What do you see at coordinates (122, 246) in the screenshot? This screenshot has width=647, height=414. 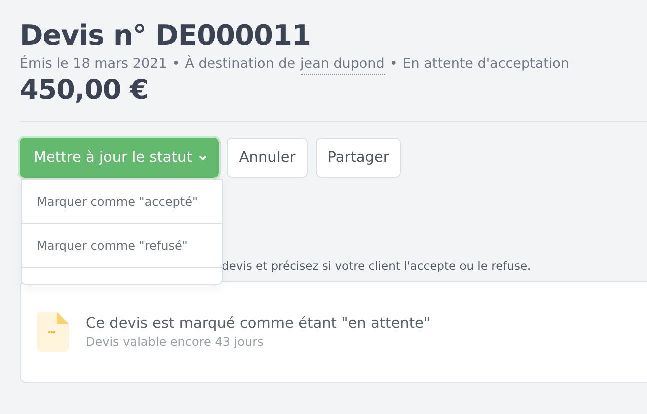 I see `menu-item: Marquer comme "refusé"` at bounding box center [122, 246].